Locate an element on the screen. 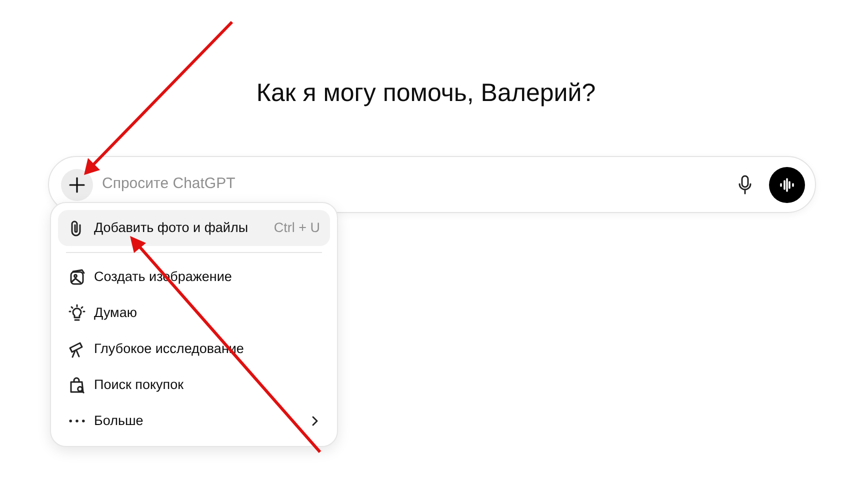  voice-mode-button is located at coordinates (787, 184).